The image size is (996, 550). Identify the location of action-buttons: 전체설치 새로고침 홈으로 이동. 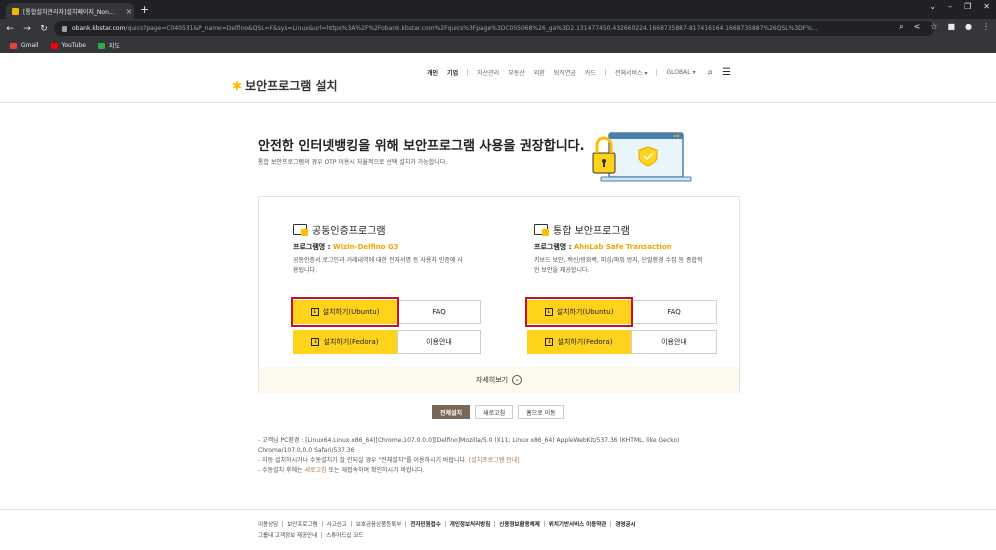
(498, 412).